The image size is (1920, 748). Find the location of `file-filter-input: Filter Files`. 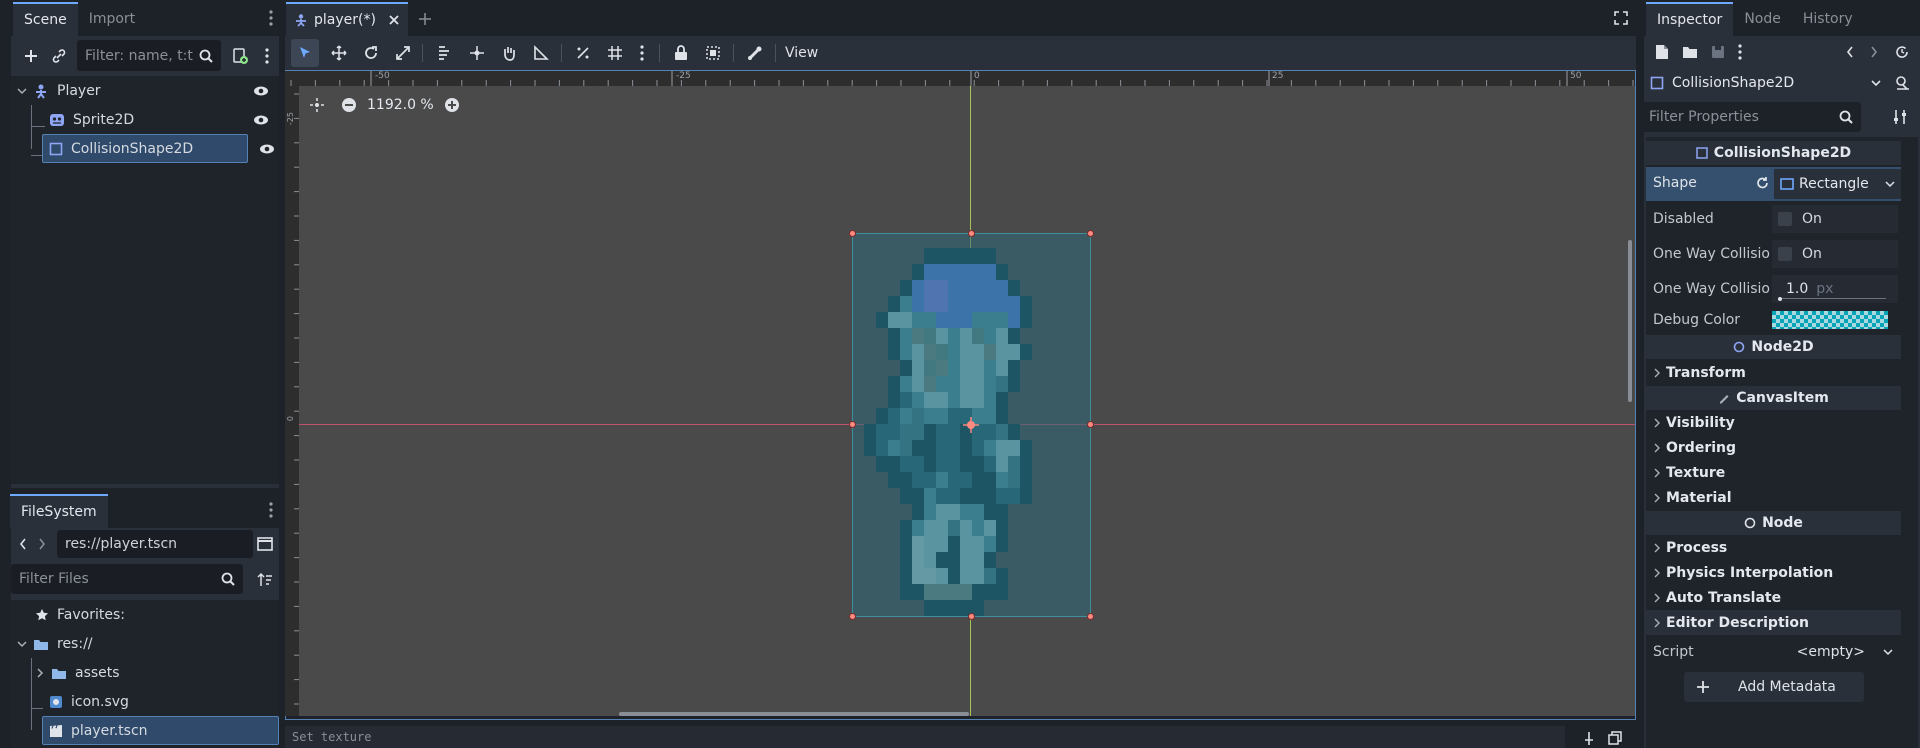

file-filter-input: Filter Files is located at coordinates (127, 579).